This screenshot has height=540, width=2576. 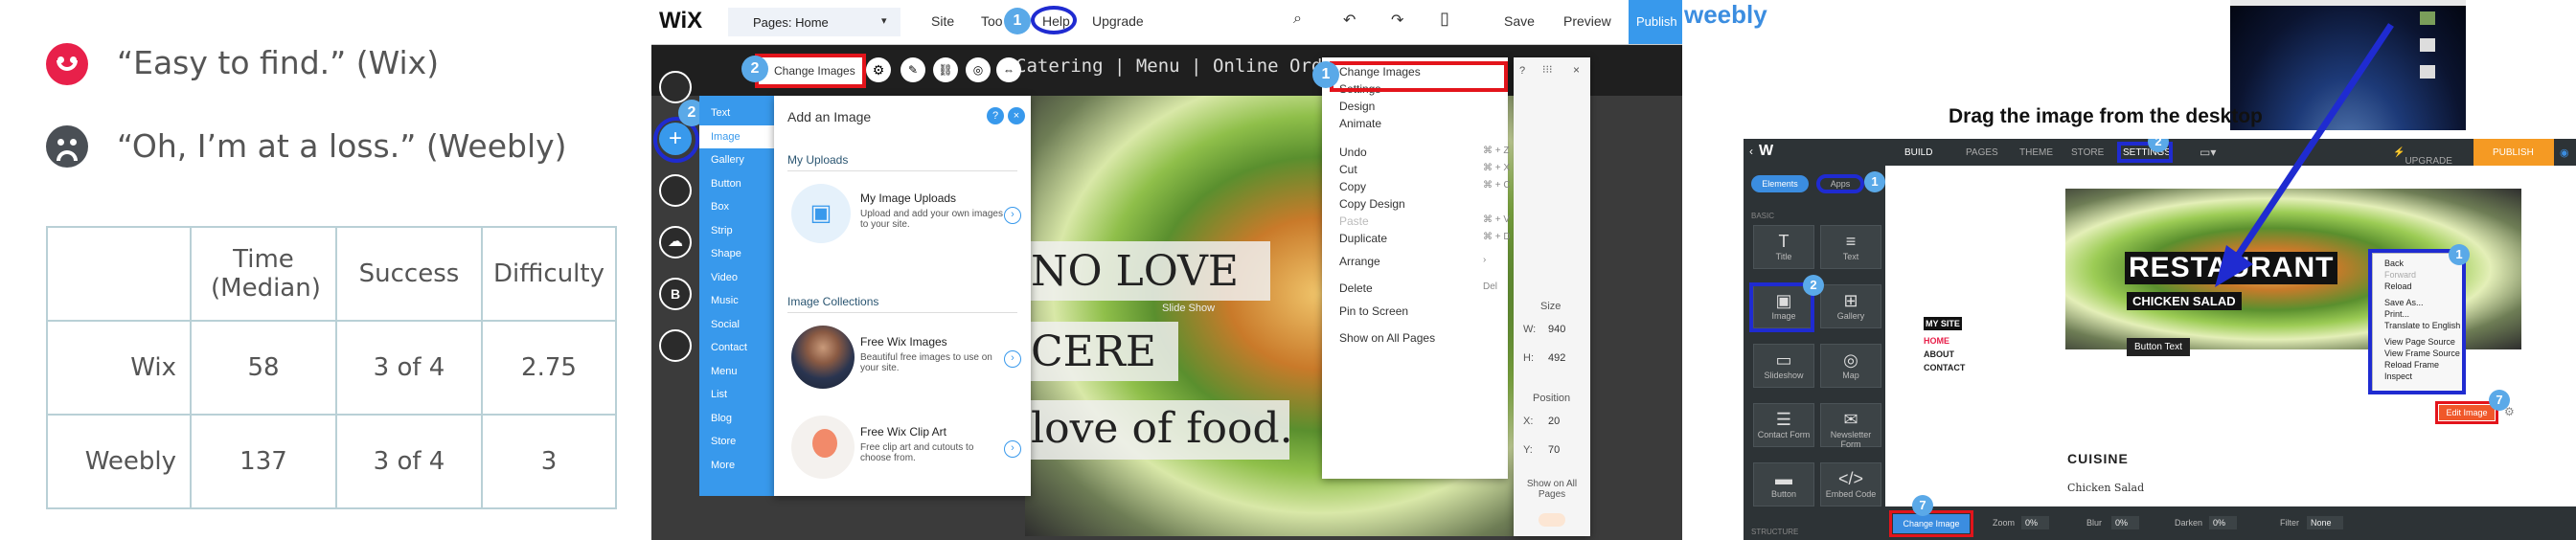 I want to click on context-menu-item: Pin to Screen, so click(x=1373, y=311).